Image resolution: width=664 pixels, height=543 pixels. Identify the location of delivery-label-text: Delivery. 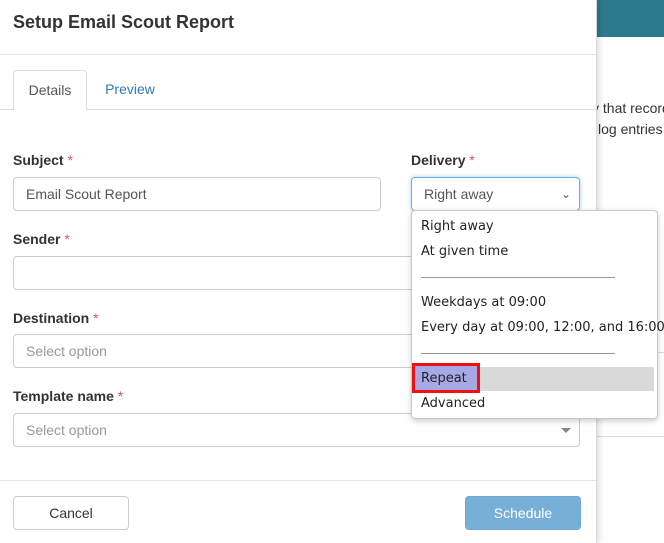
(438, 160).